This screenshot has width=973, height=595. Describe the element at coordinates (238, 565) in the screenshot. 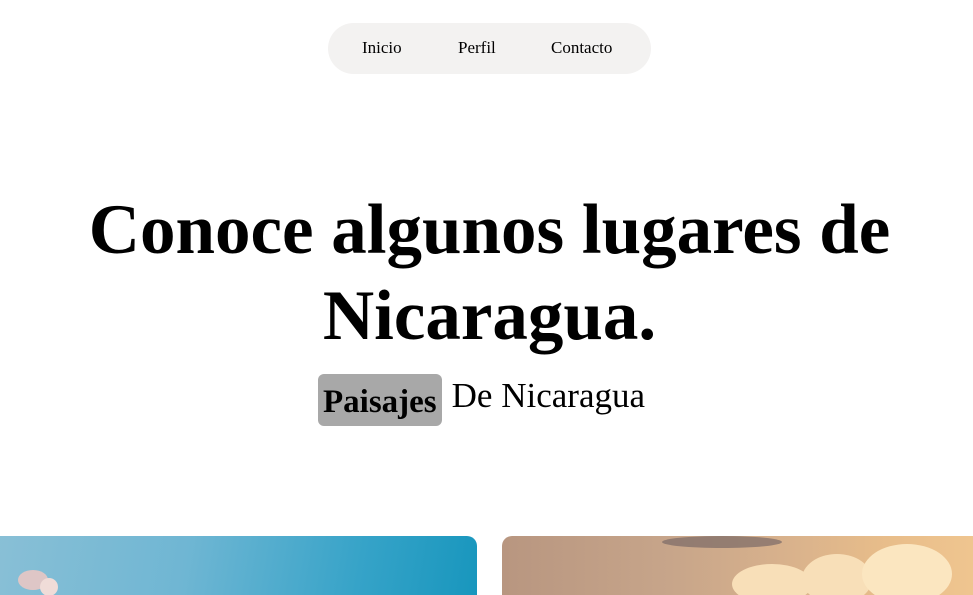

I see `gallery-image-sky` at that location.